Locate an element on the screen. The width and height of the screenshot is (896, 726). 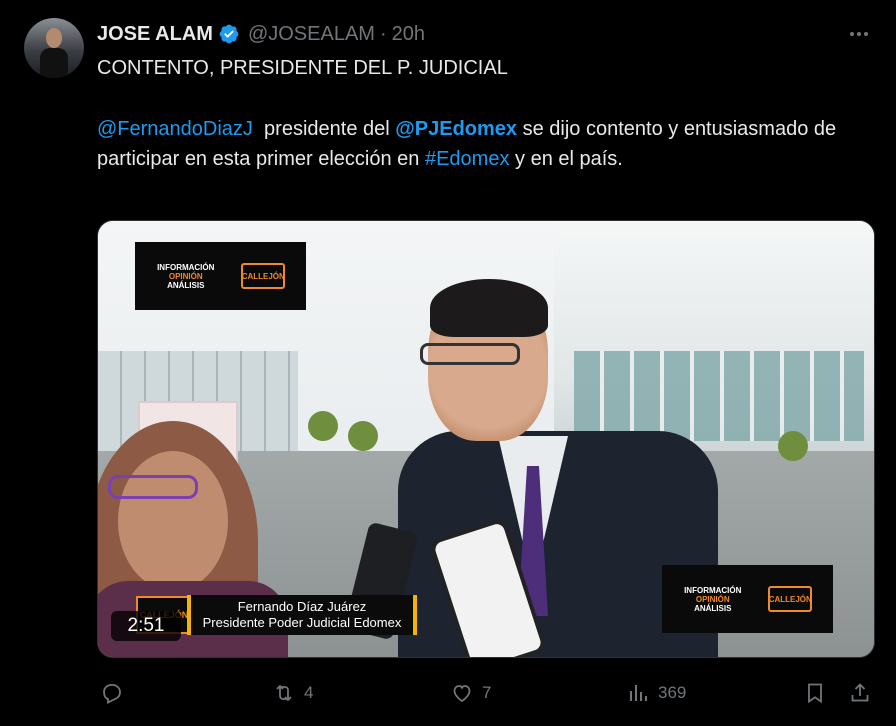
avatar is located at coordinates (54, 48).